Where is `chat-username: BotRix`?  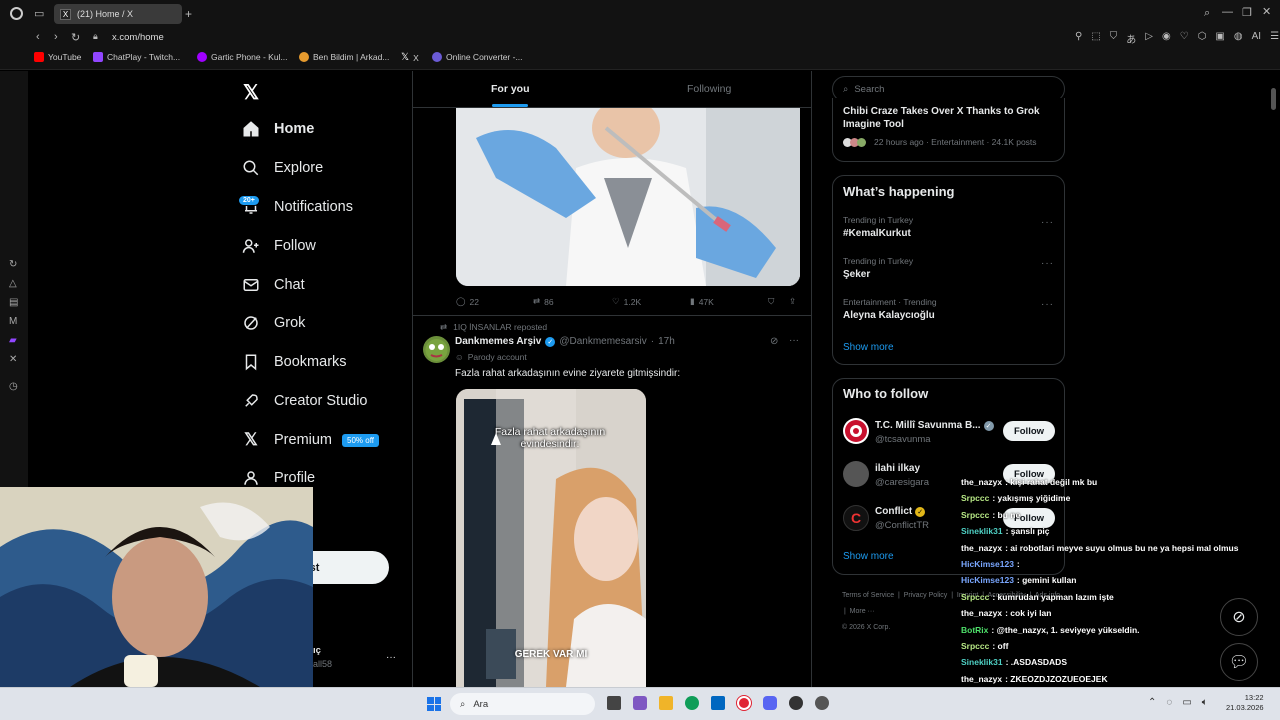 chat-username: BotRix is located at coordinates (974, 630).